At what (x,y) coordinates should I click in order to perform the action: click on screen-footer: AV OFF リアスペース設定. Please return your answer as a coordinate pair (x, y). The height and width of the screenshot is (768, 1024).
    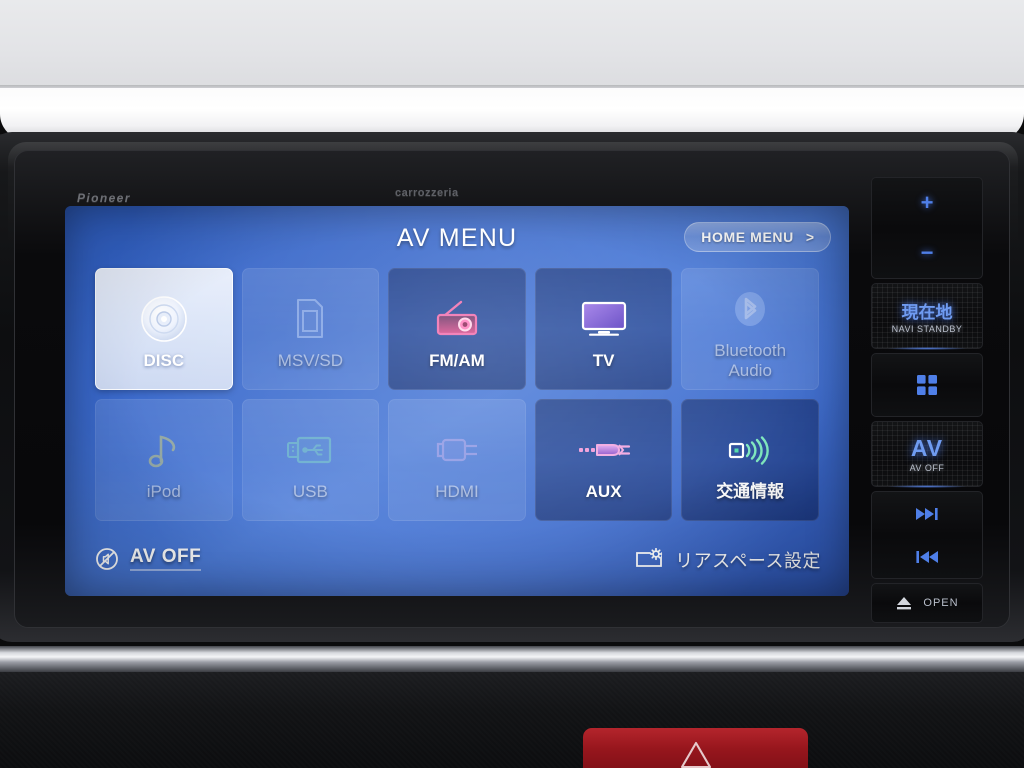
    Looking at the image, I should click on (457, 564).